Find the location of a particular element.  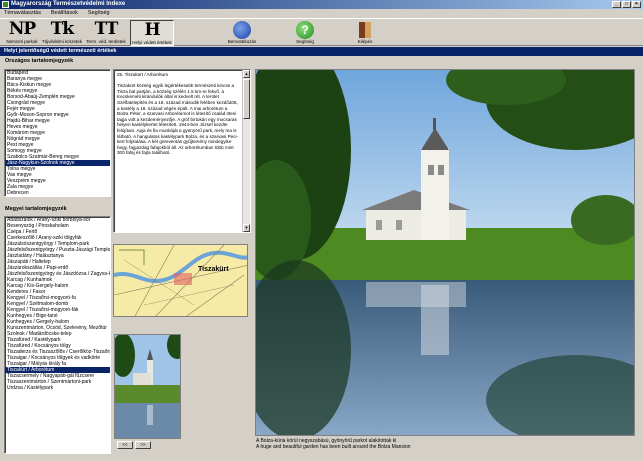

map-graphic: Tiszakürt is located at coordinates (180, 280).